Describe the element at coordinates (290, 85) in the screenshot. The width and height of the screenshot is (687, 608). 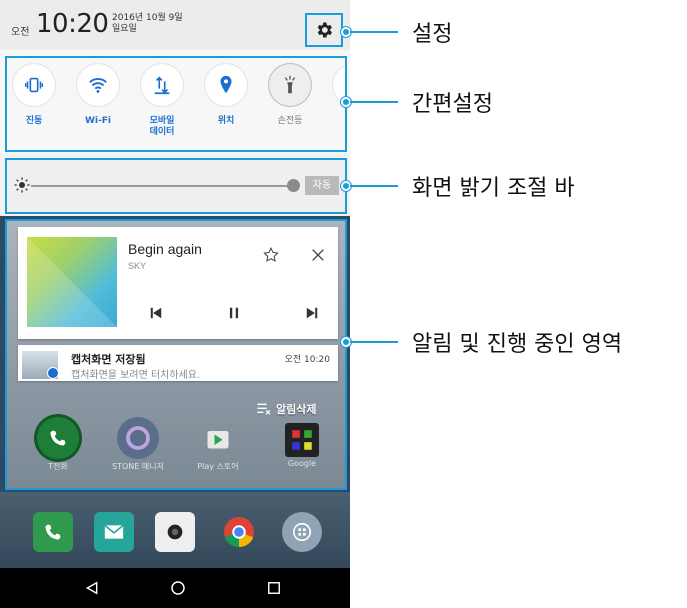
I see `flashlight-icon` at that location.